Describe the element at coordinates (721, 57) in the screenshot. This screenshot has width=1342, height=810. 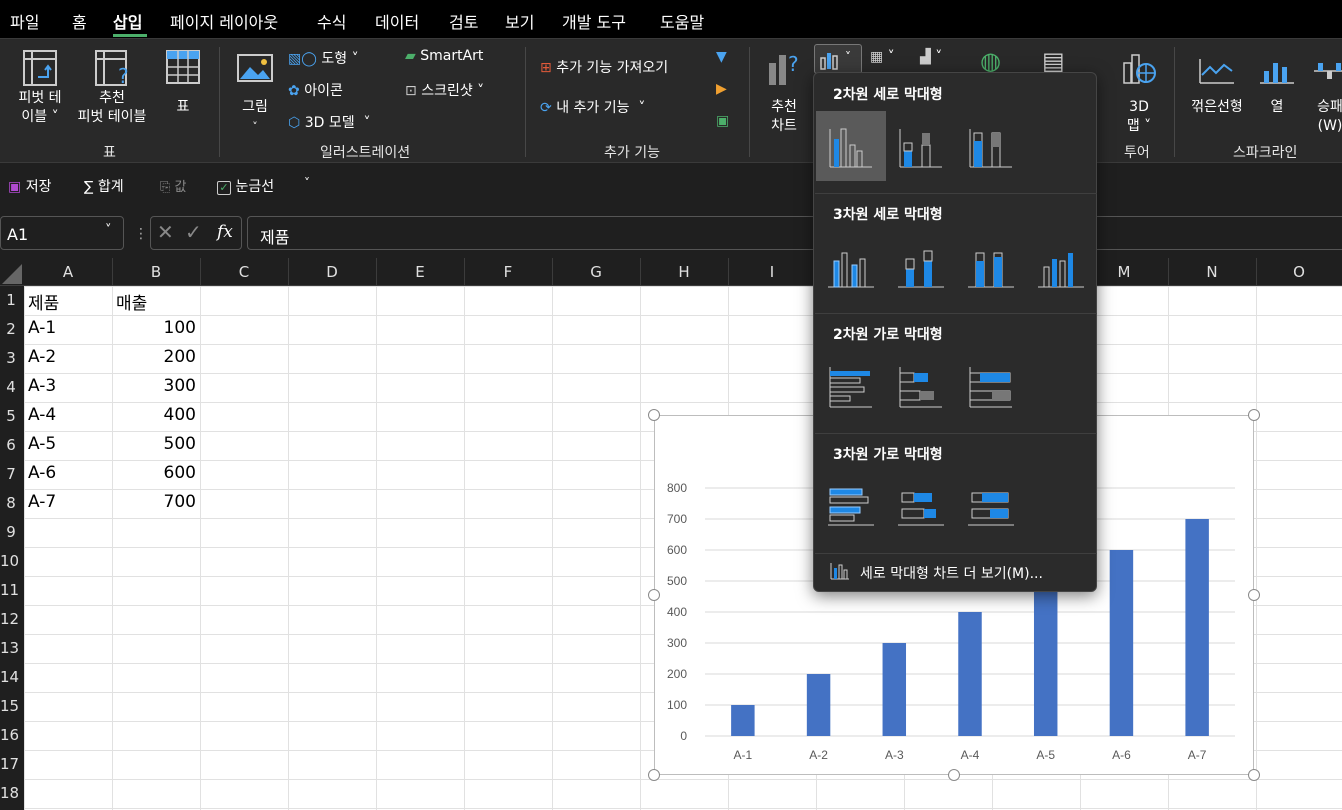
I see `visio-icon: ▼` at that location.